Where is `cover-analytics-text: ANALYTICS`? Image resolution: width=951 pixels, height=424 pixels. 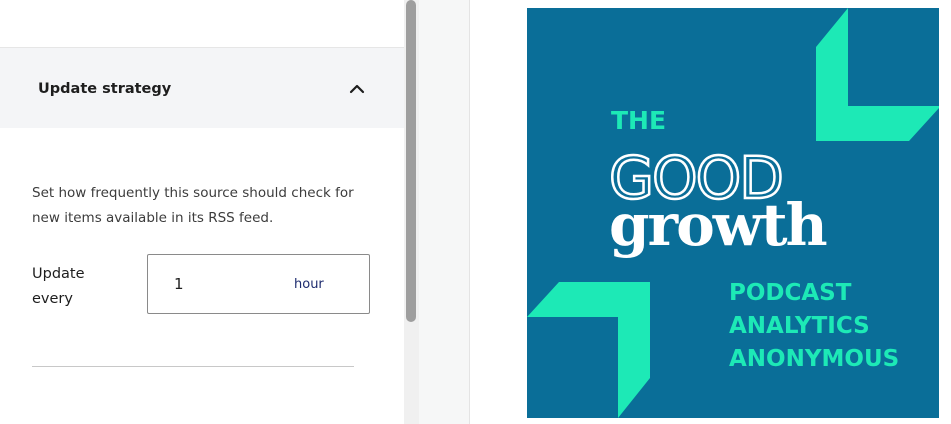
cover-analytics-text: ANALYTICS is located at coordinates (799, 326).